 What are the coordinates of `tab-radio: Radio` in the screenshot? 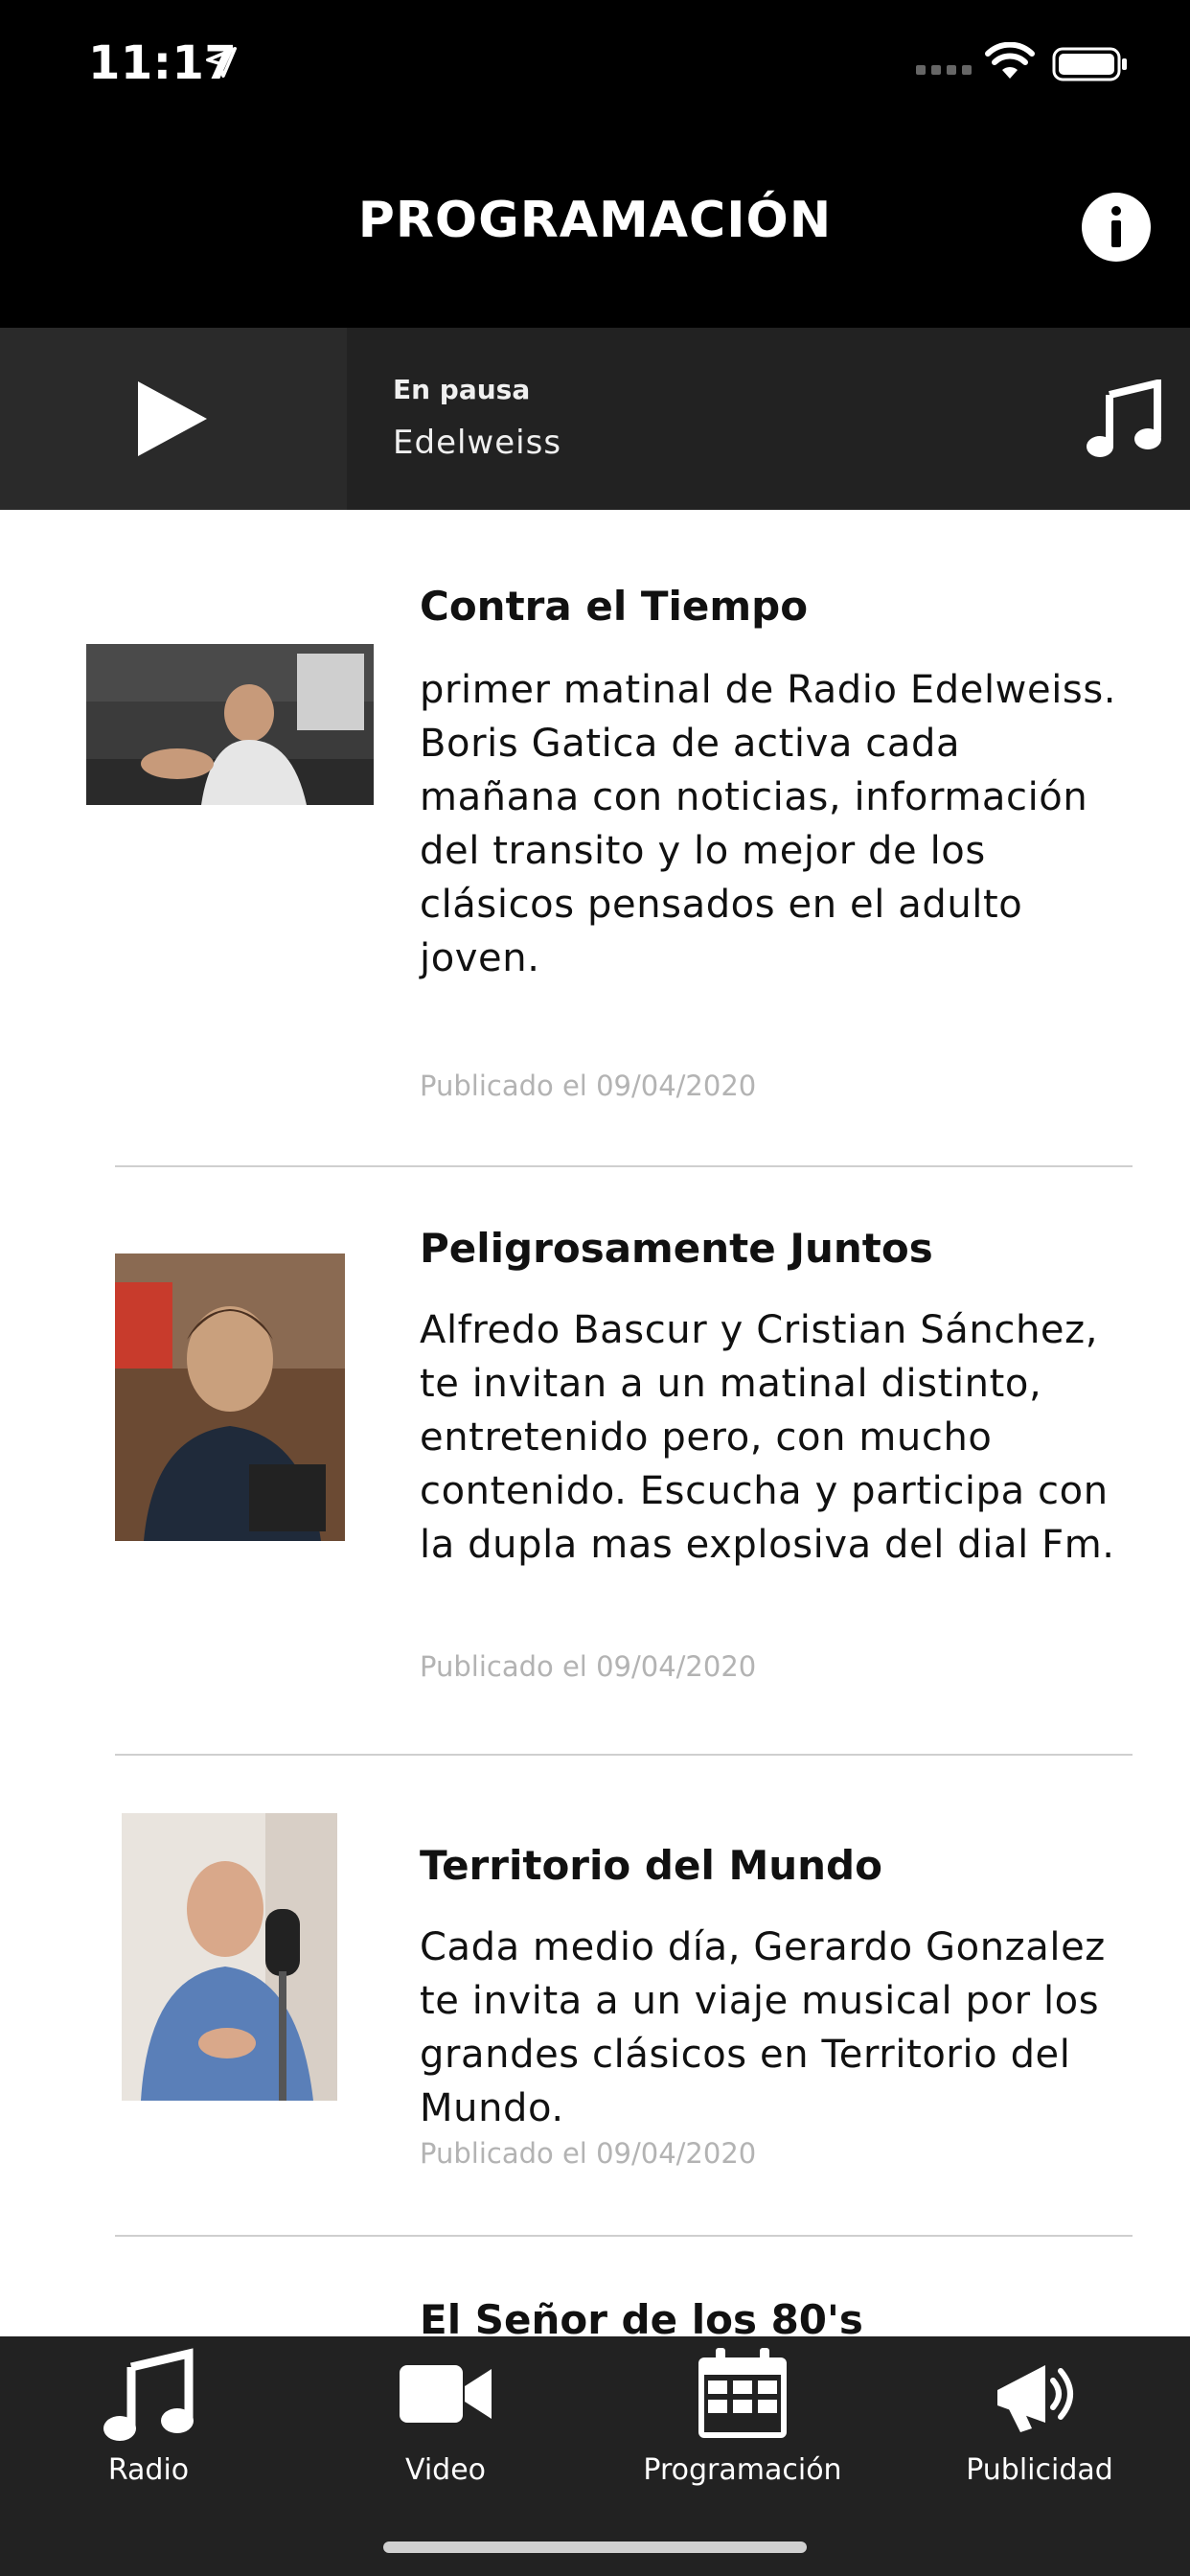 It's located at (148, 2432).